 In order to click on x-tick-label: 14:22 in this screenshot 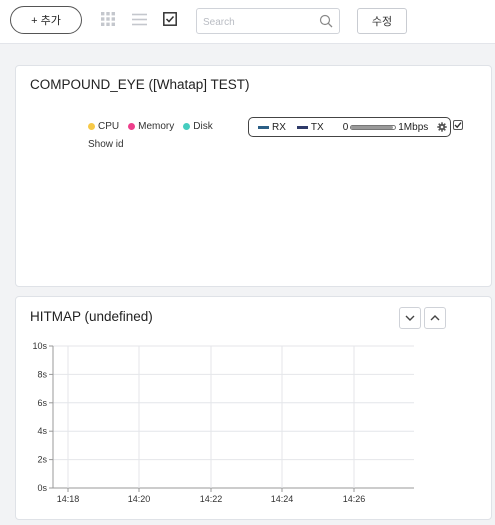, I will do `click(211, 499)`.